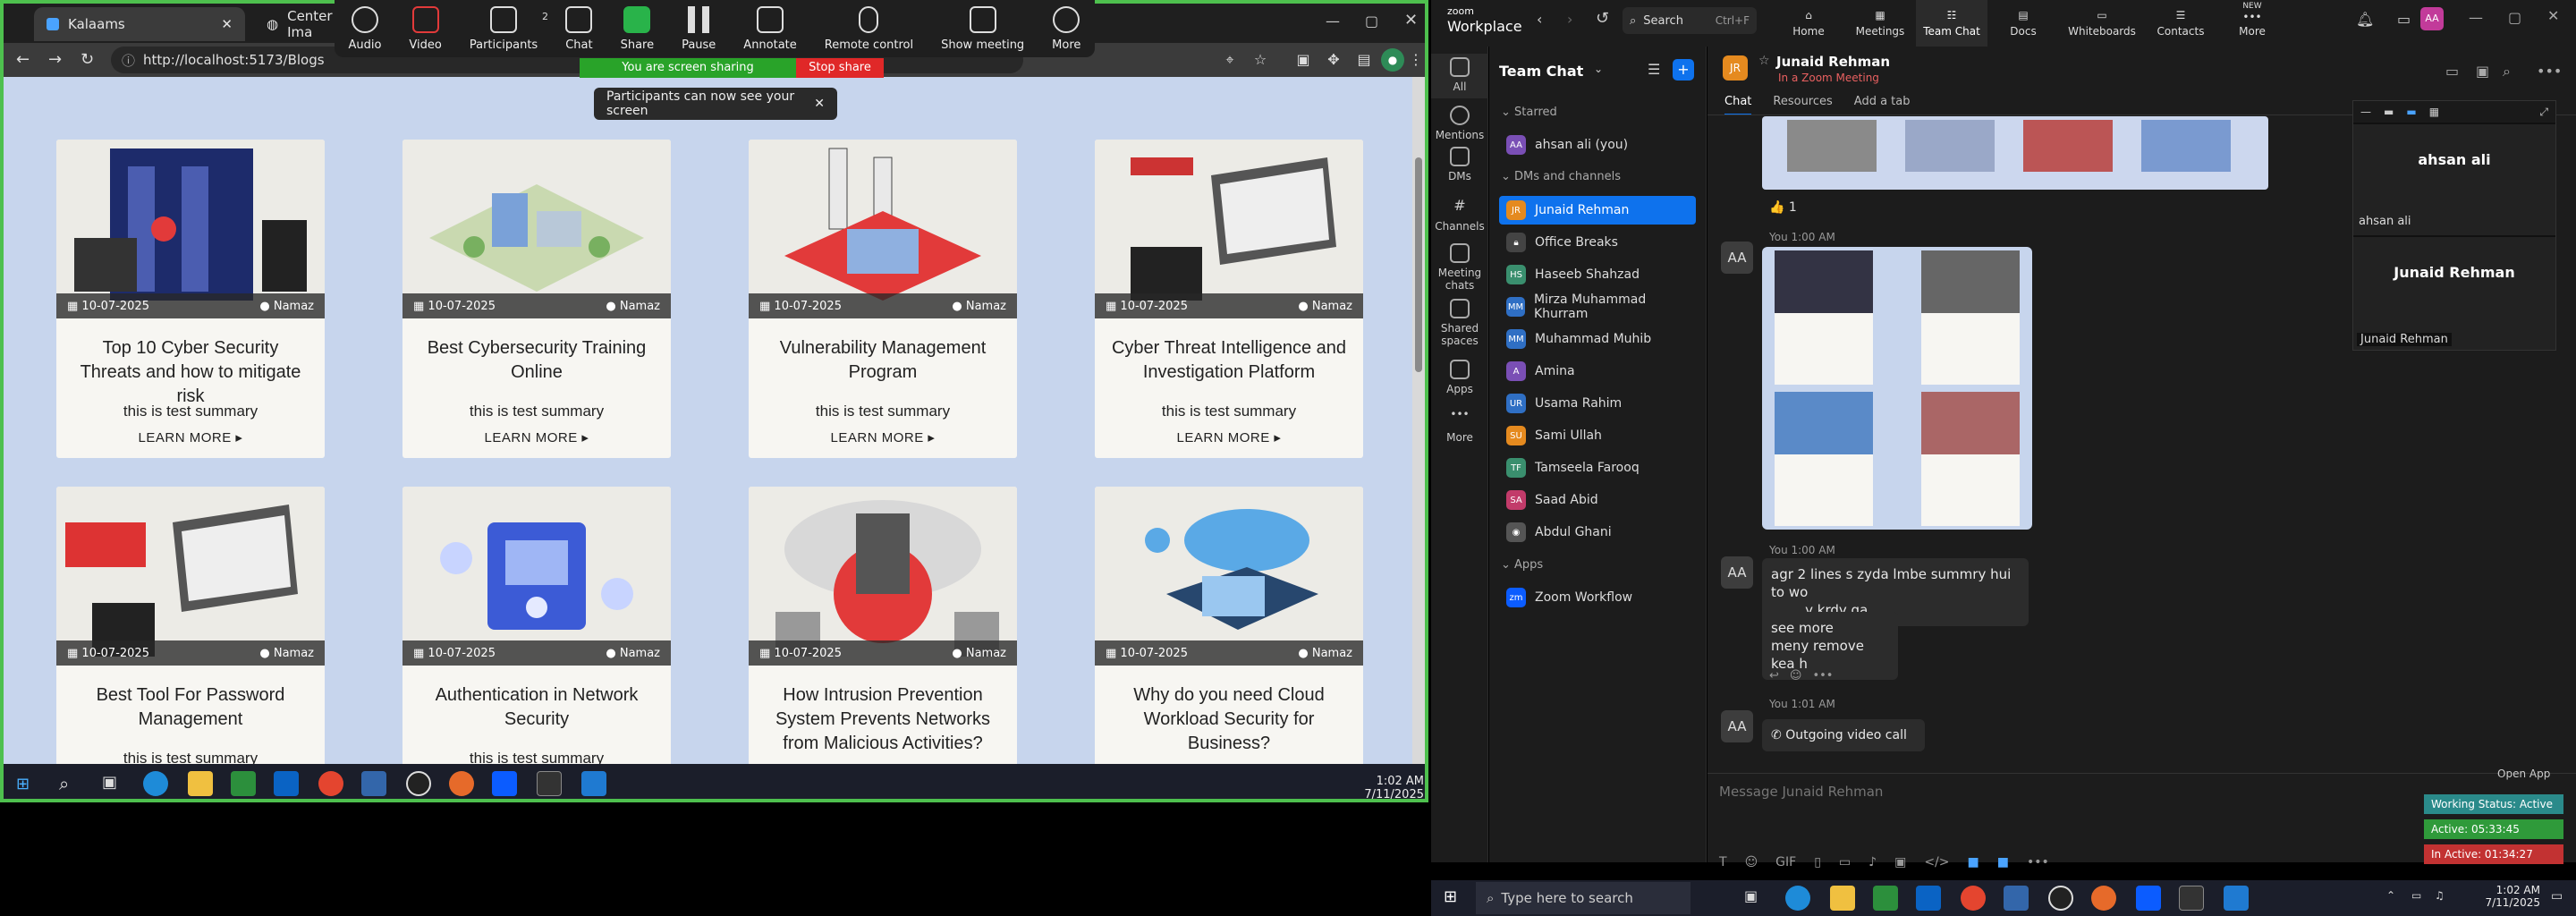 This screenshot has width=2576, height=916. What do you see at coordinates (1783, 207) in the screenshot?
I see `reaction-badge: 👍 1` at bounding box center [1783, 207].